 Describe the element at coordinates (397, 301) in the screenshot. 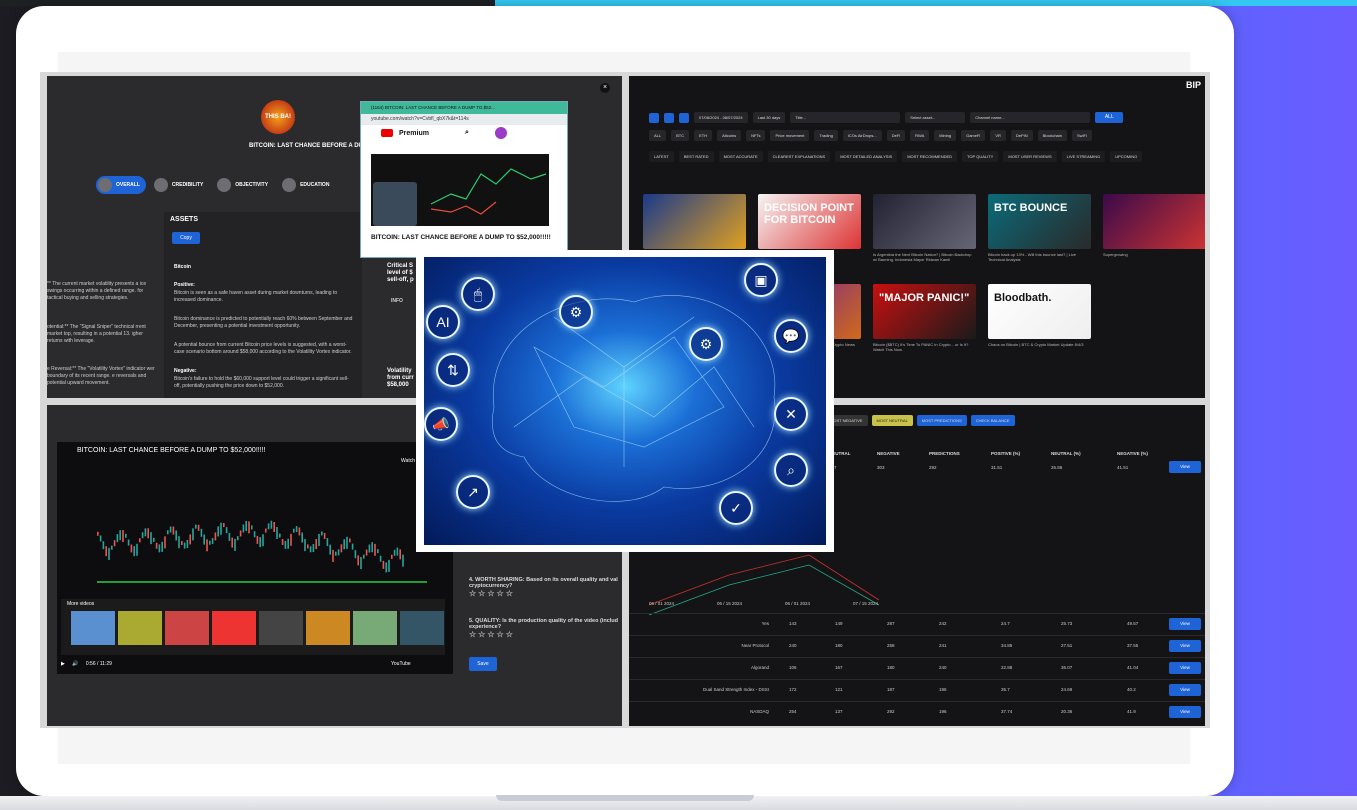

I see `info-label: INFO` at that location.